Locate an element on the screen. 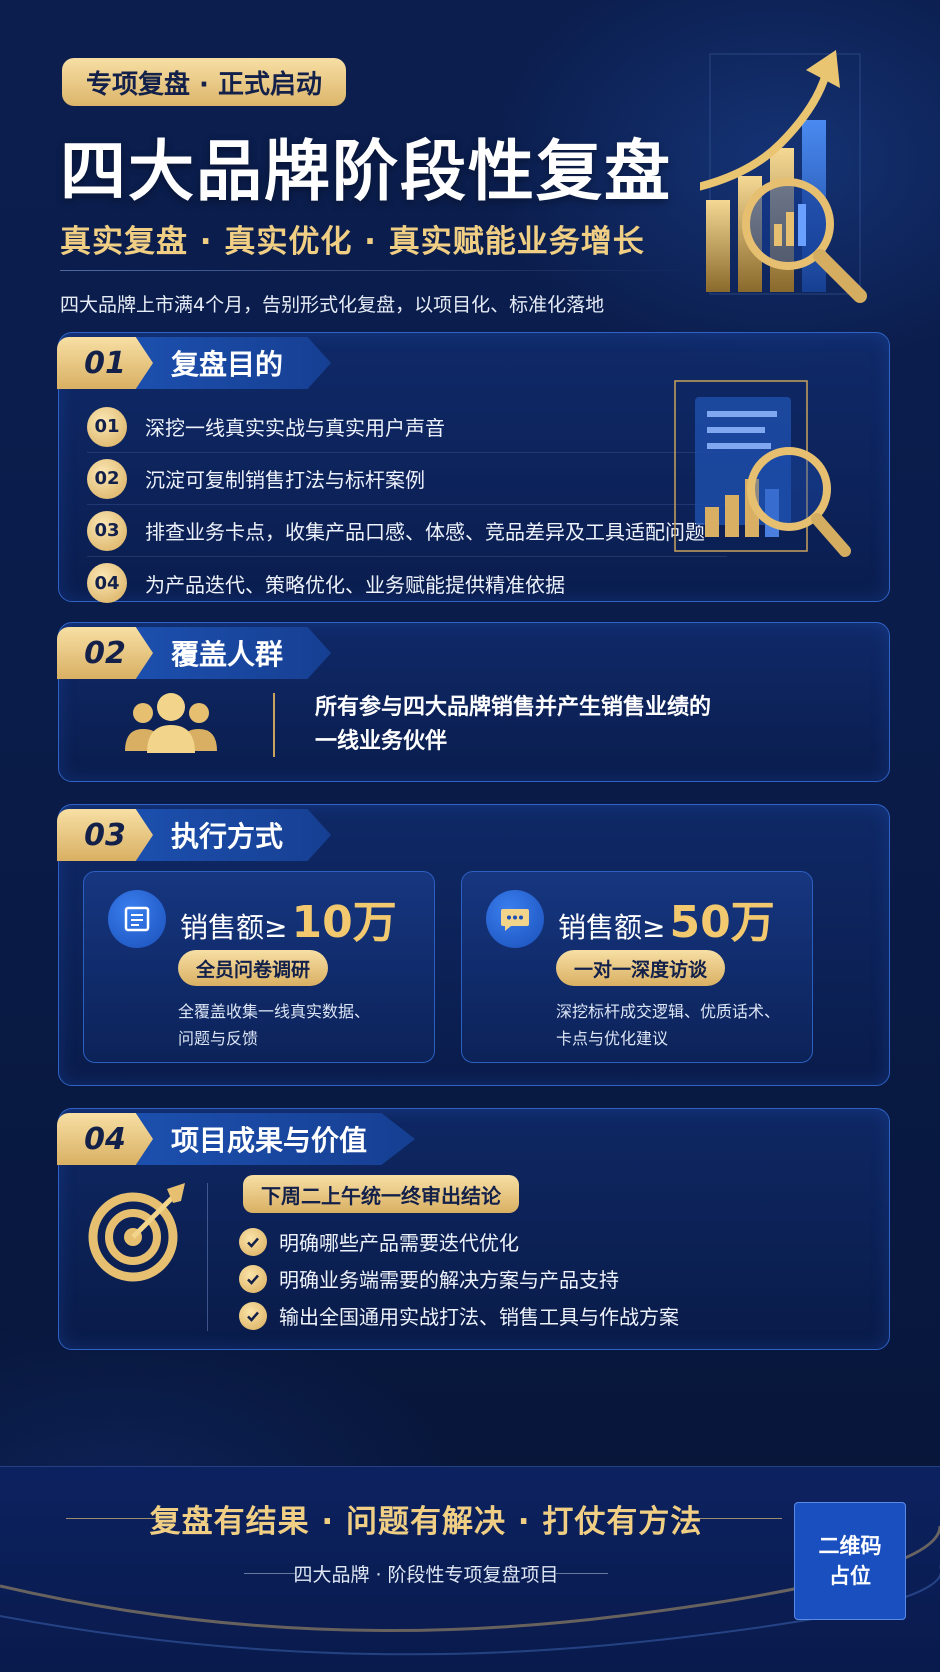 This screenshot has height=1672, width=940. list-item-text: 为产品迭代、策略优化、业务赋能提供精准依据 is located at coordinates (355, 584).